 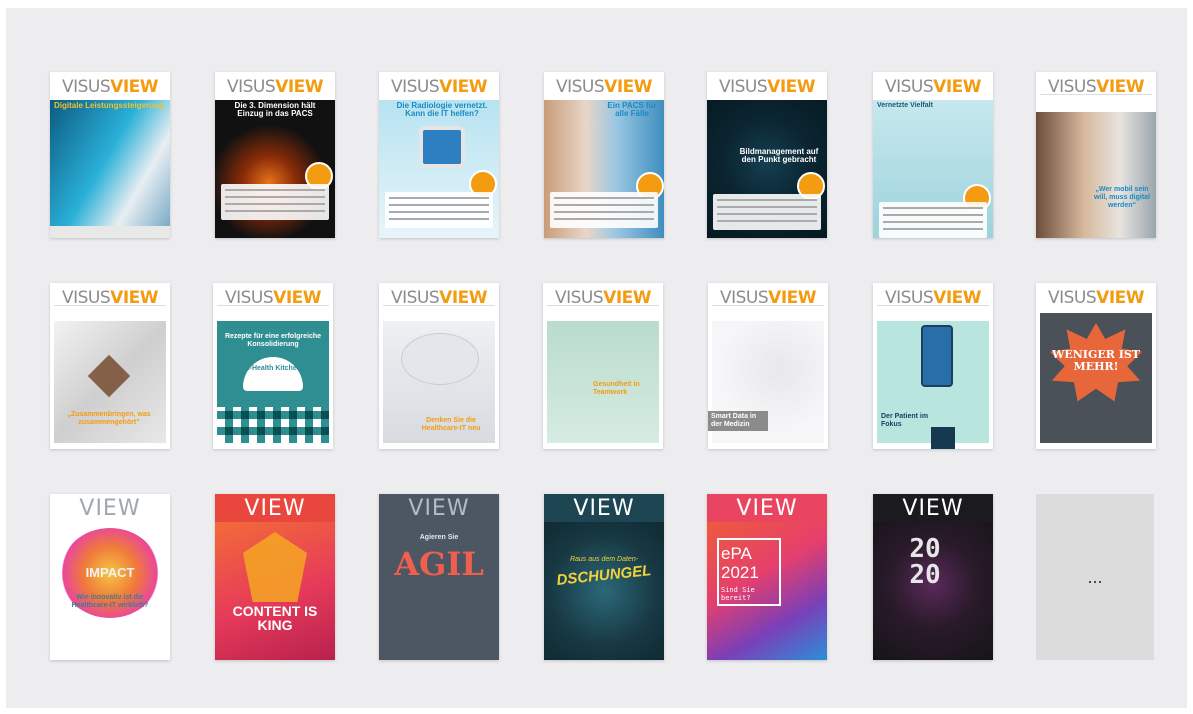 I want to click on magazine-cover-20: VIEW 2020, so click(x=933, y=577).